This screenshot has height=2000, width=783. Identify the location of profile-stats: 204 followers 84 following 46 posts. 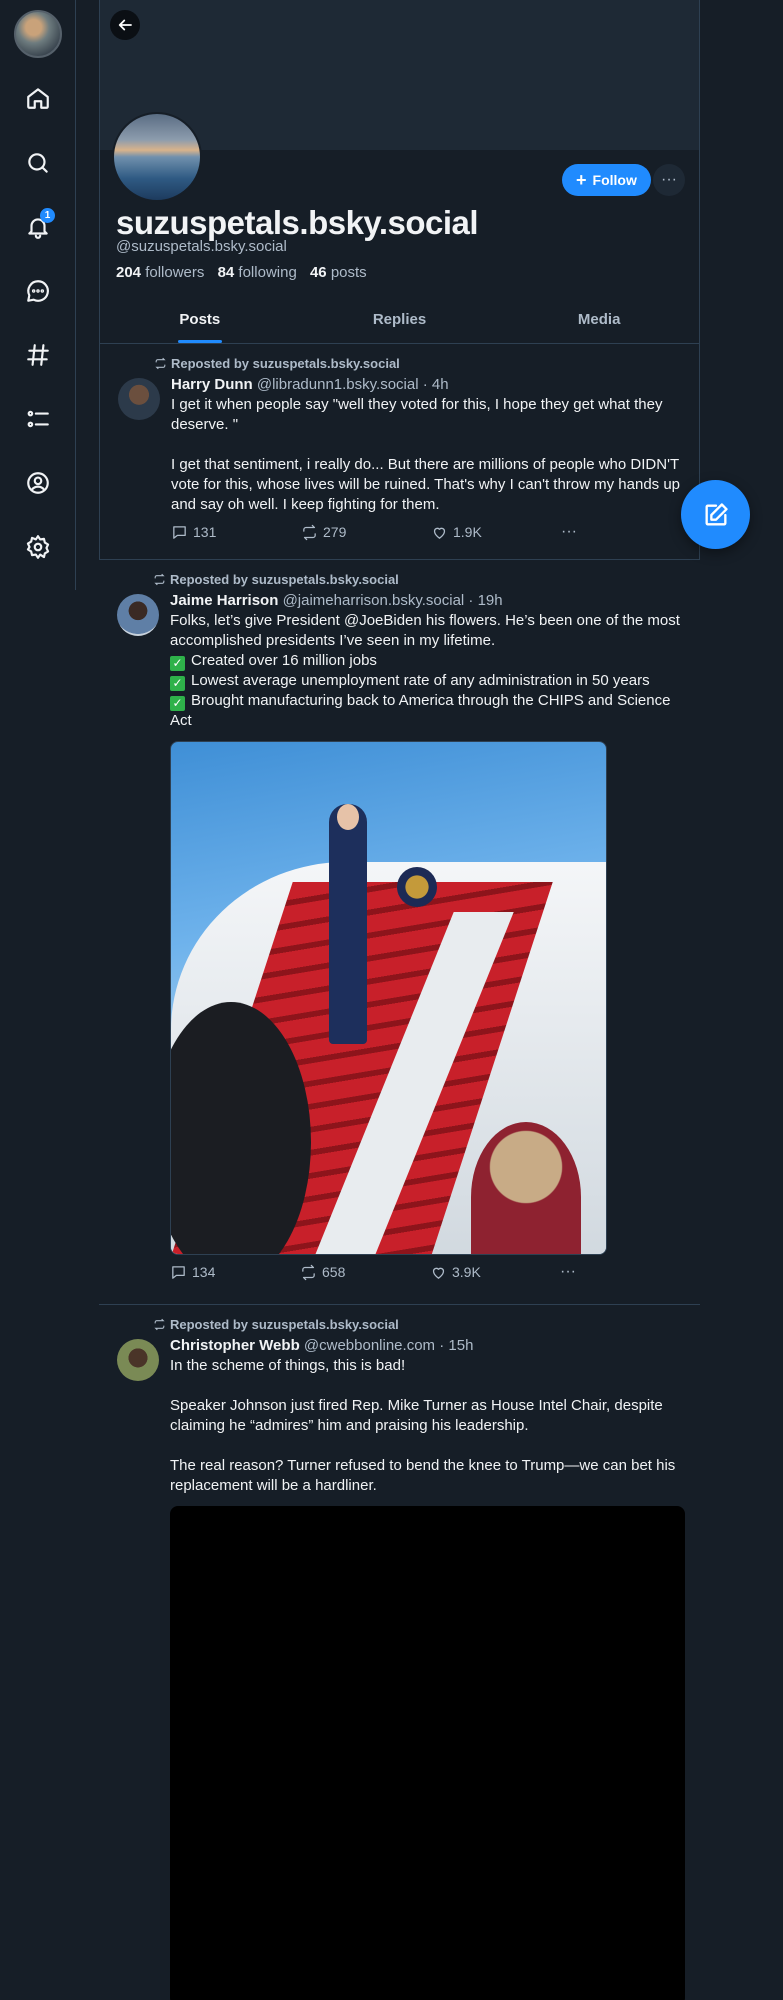
(246, 272).